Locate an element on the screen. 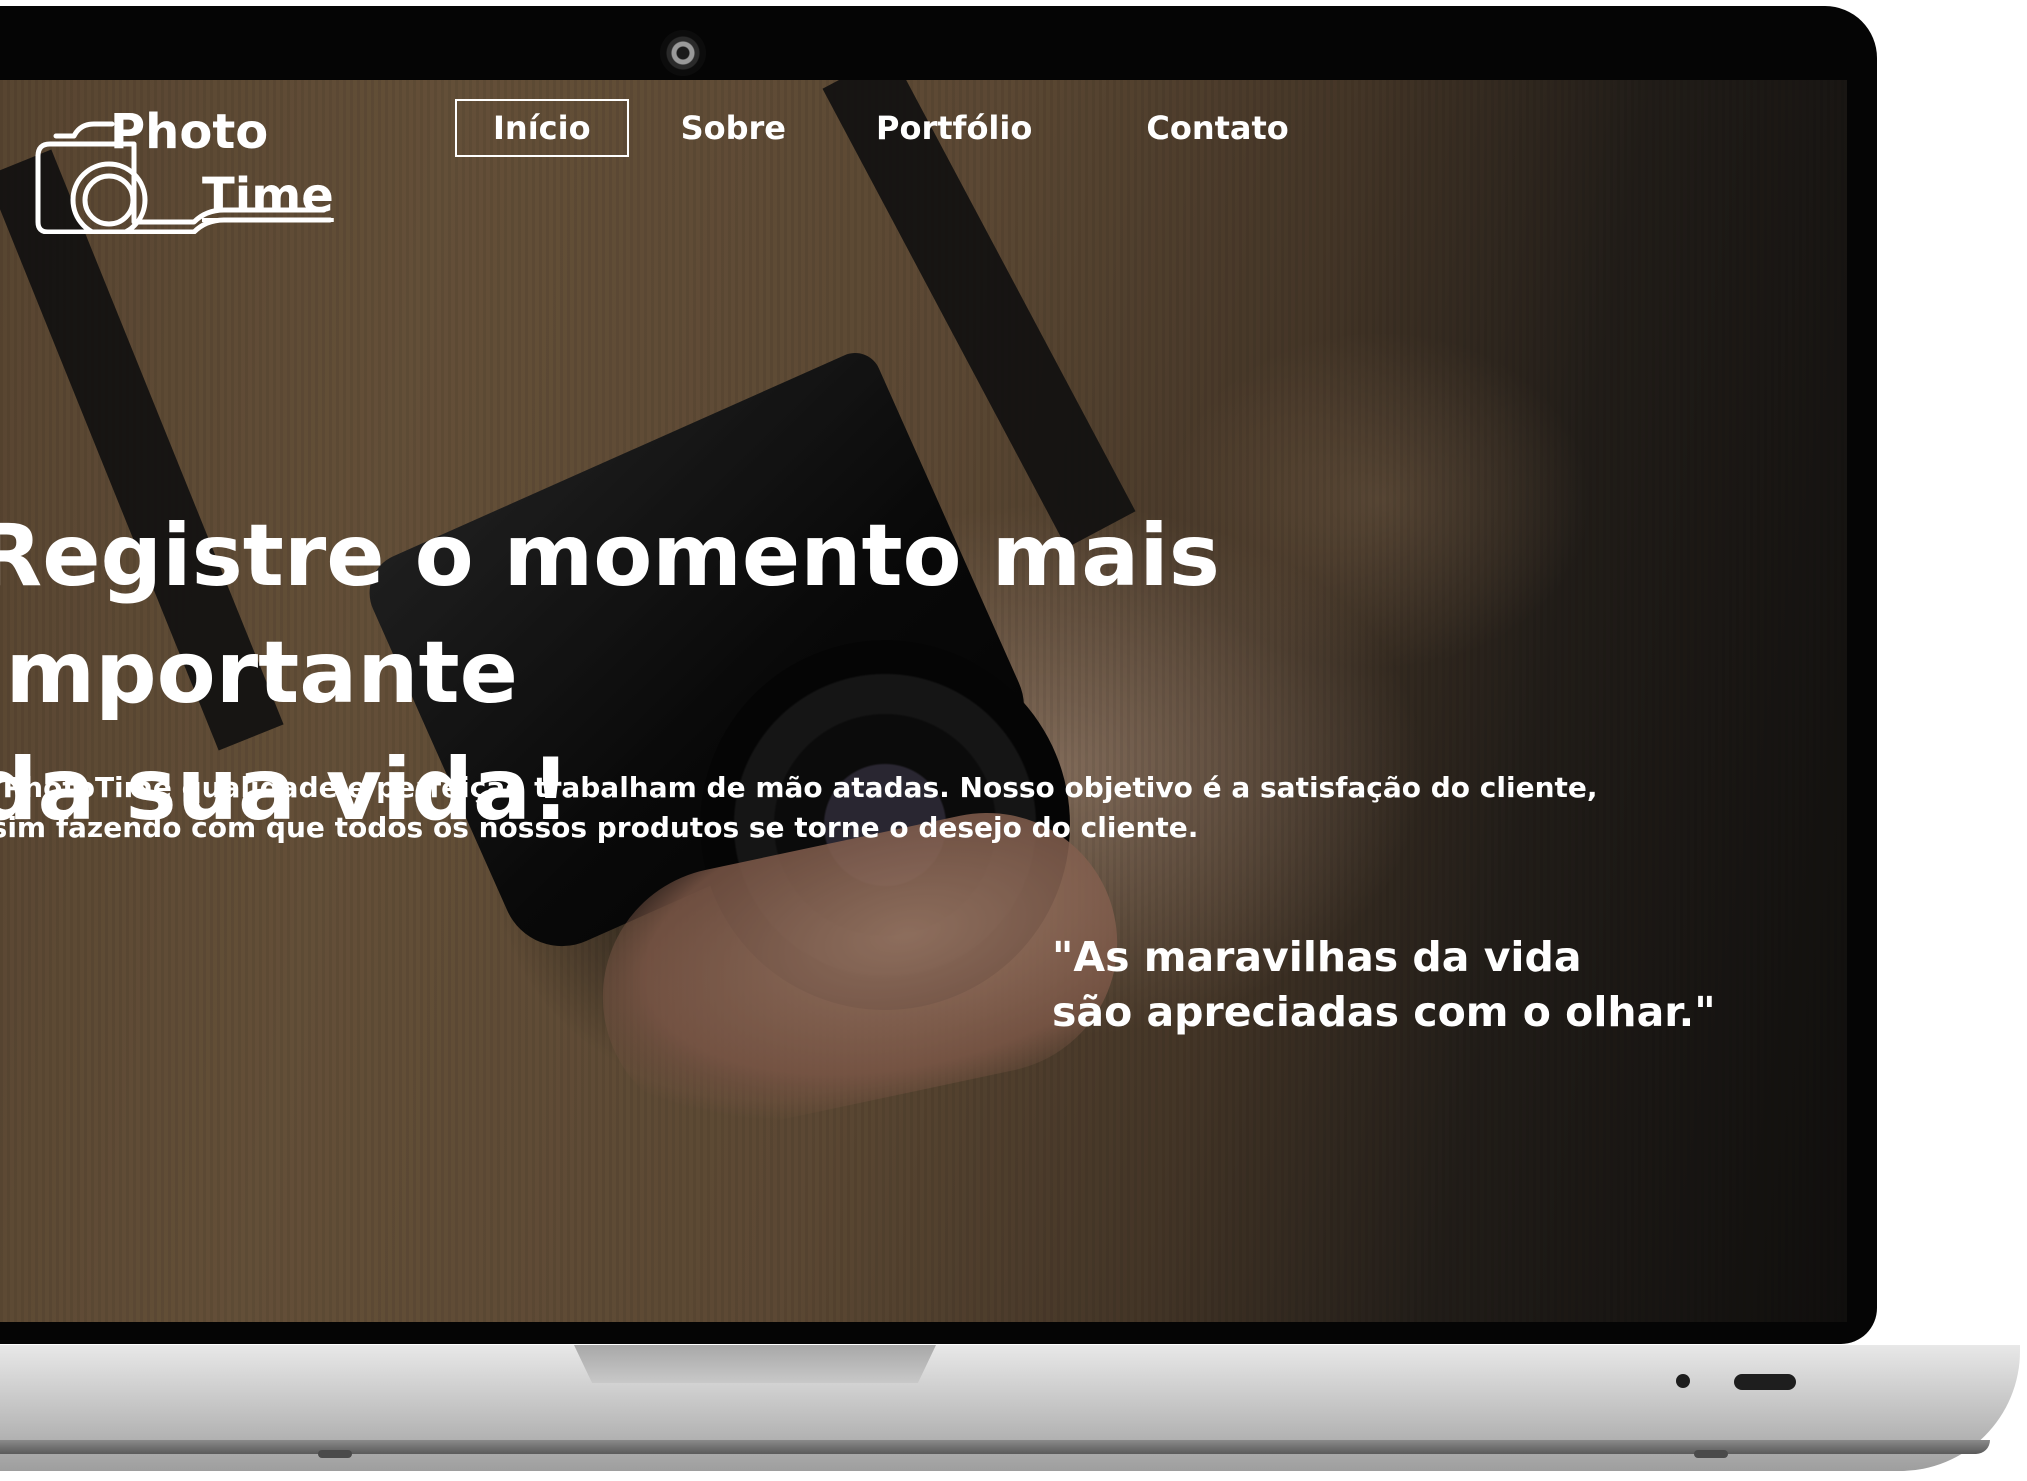 The height and width of the screenshot is (1481, 2027). site-logo: Photo Time is located at coordinates (184, 164).